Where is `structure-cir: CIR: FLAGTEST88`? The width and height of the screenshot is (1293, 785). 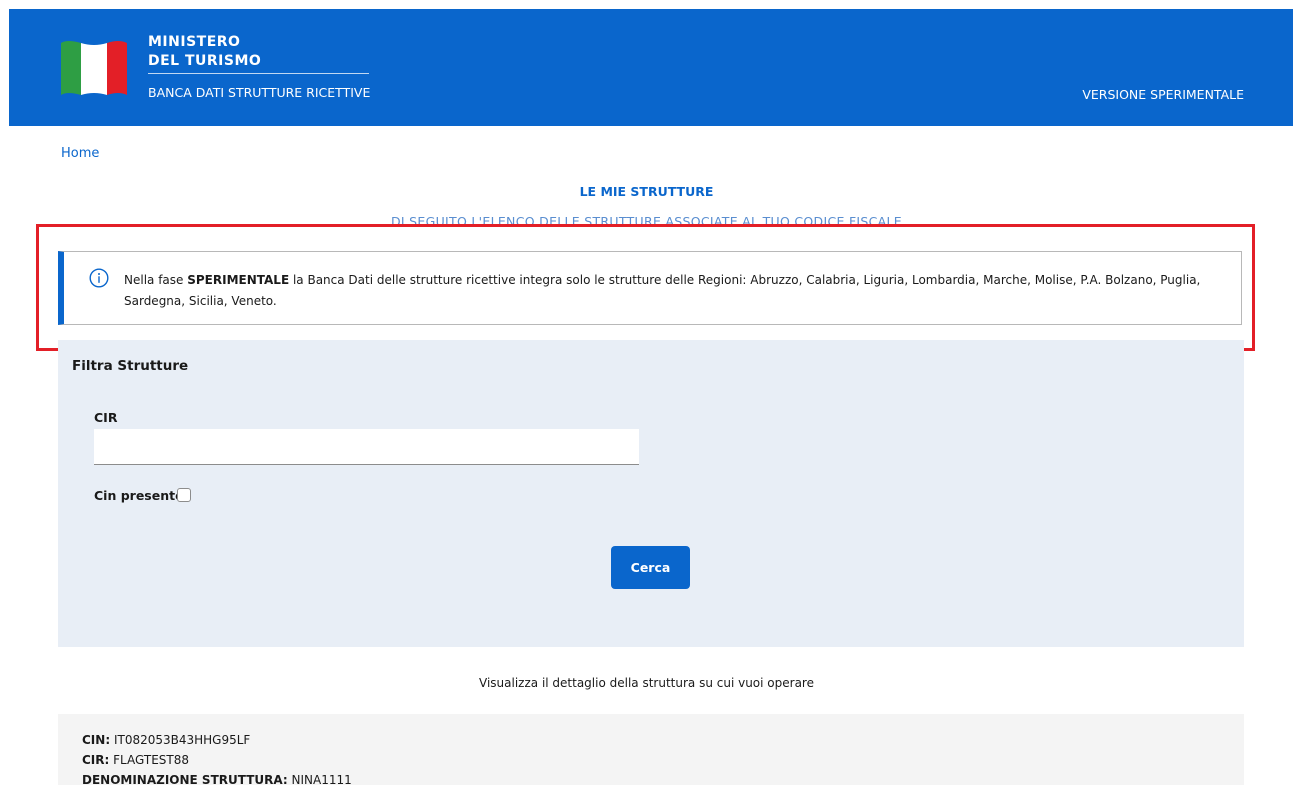 structure-cir: CIR: FLAGTEST88 is located at coordinates (136, 760).